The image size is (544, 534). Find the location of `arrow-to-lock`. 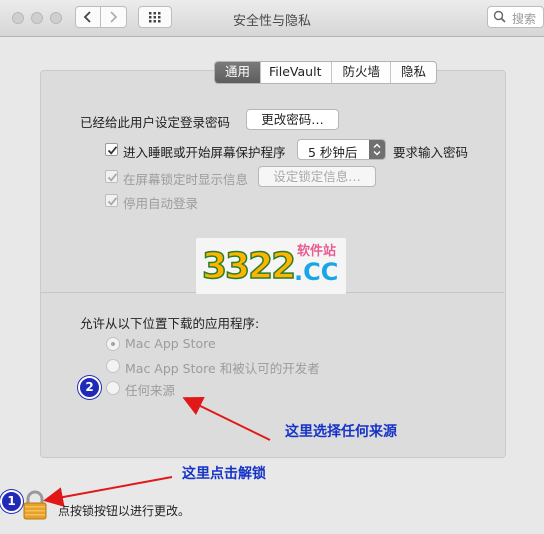

arrow-to-lock is located at coordinates (108, 491).